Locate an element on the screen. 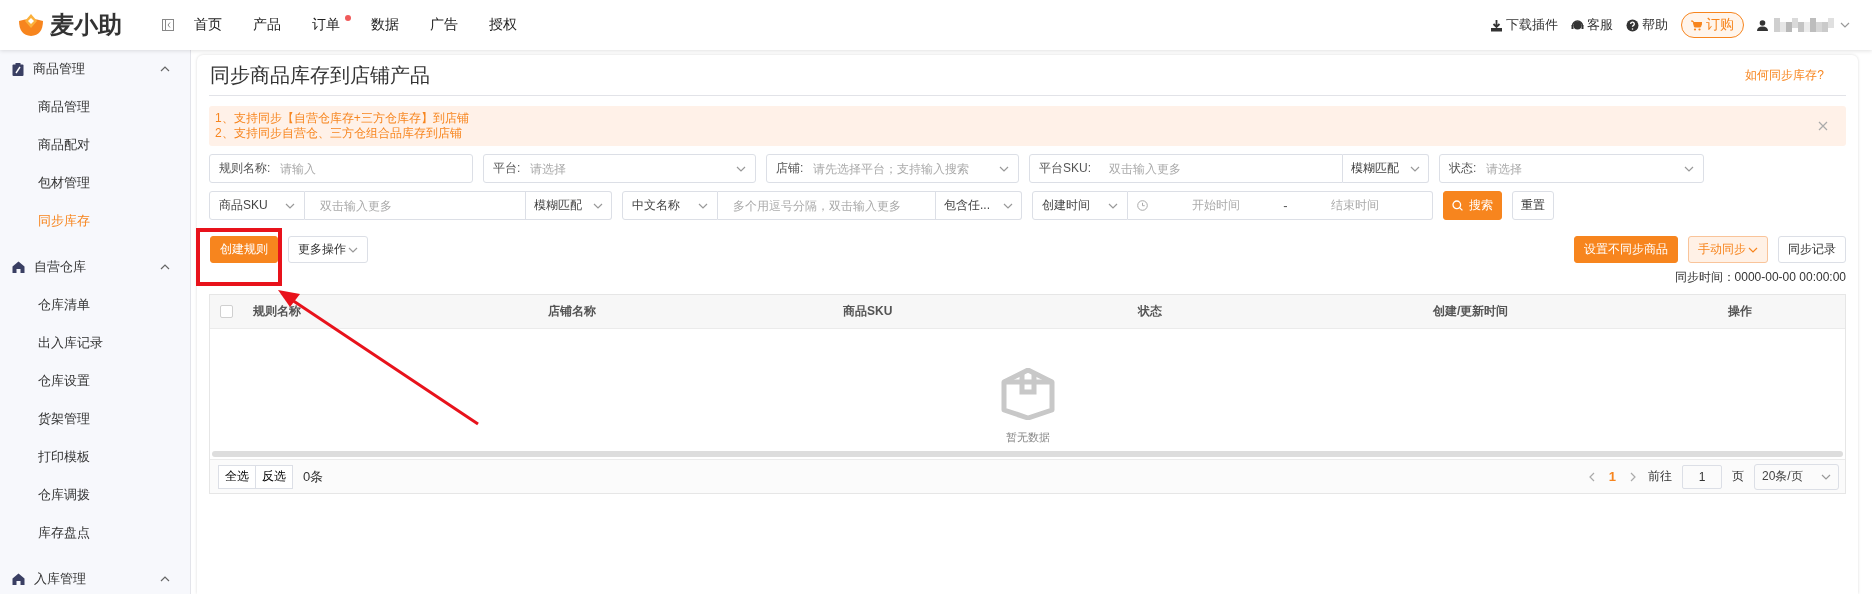 The image size is (1872, 594). filter-field: 平台SKU: 双击输入更多 is located at coordinates (1186, 168).